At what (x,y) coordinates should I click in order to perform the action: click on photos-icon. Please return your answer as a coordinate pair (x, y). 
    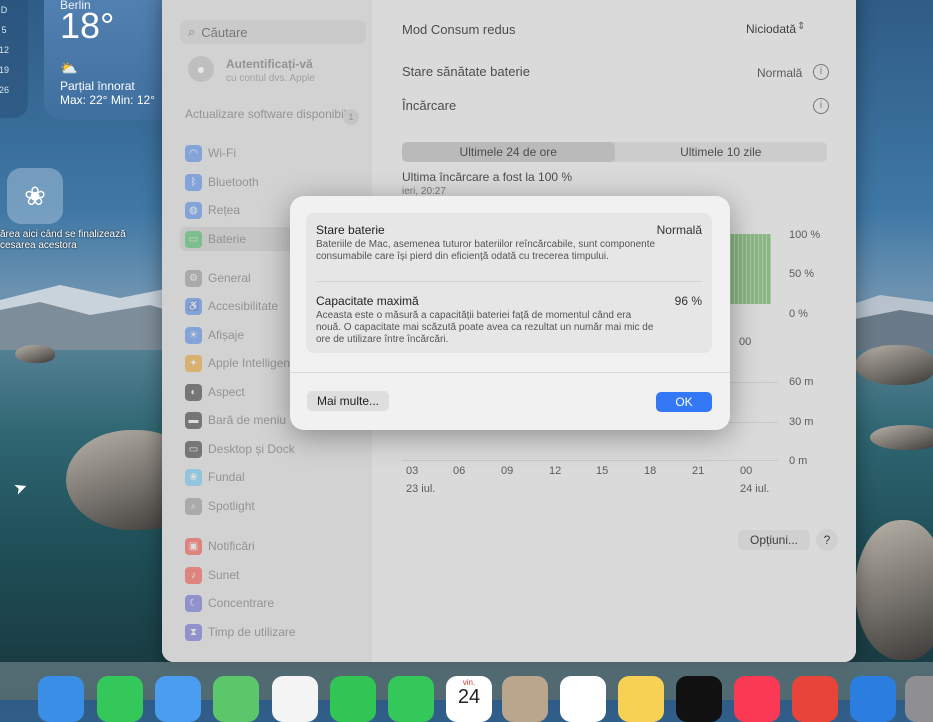
    Looking at the image, I should click on (295, 699).